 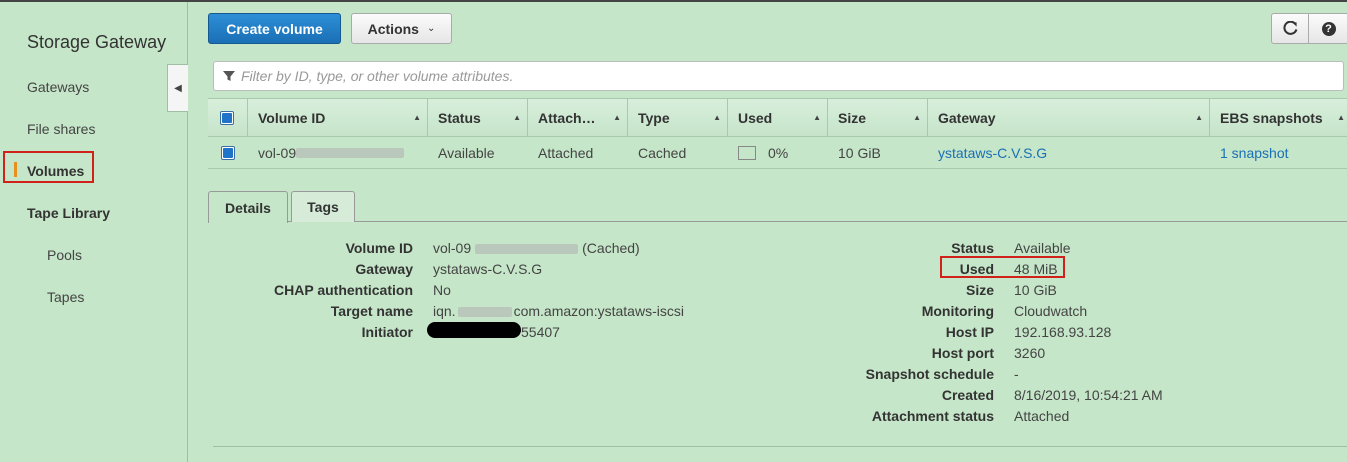 What do you see at coordinates (763, 153) in the screenshot?
I see `cell-used: 0%` at bounding box center [763, 153].